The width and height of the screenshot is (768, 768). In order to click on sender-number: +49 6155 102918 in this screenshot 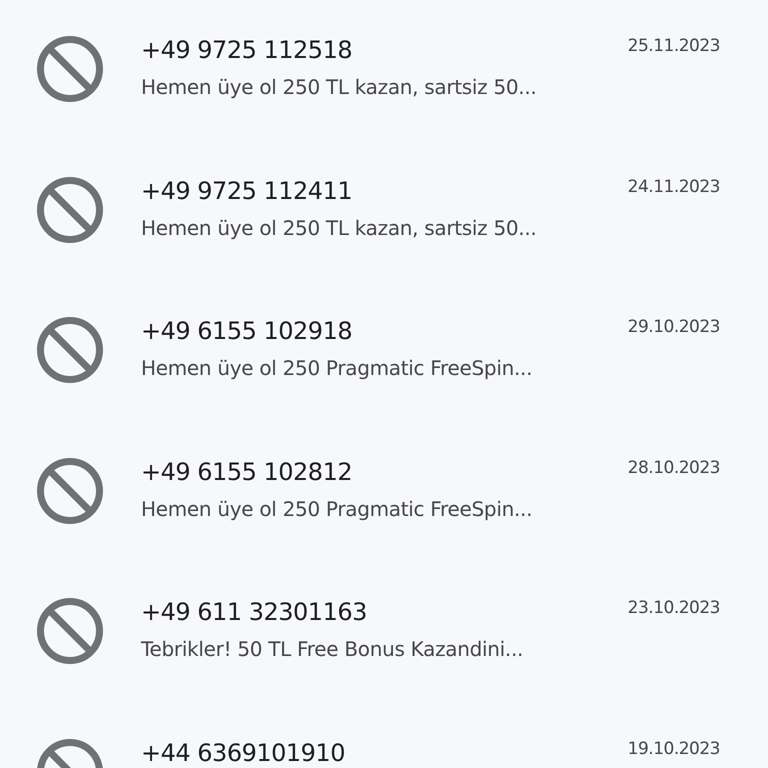, I will do `click(247, 331)`.